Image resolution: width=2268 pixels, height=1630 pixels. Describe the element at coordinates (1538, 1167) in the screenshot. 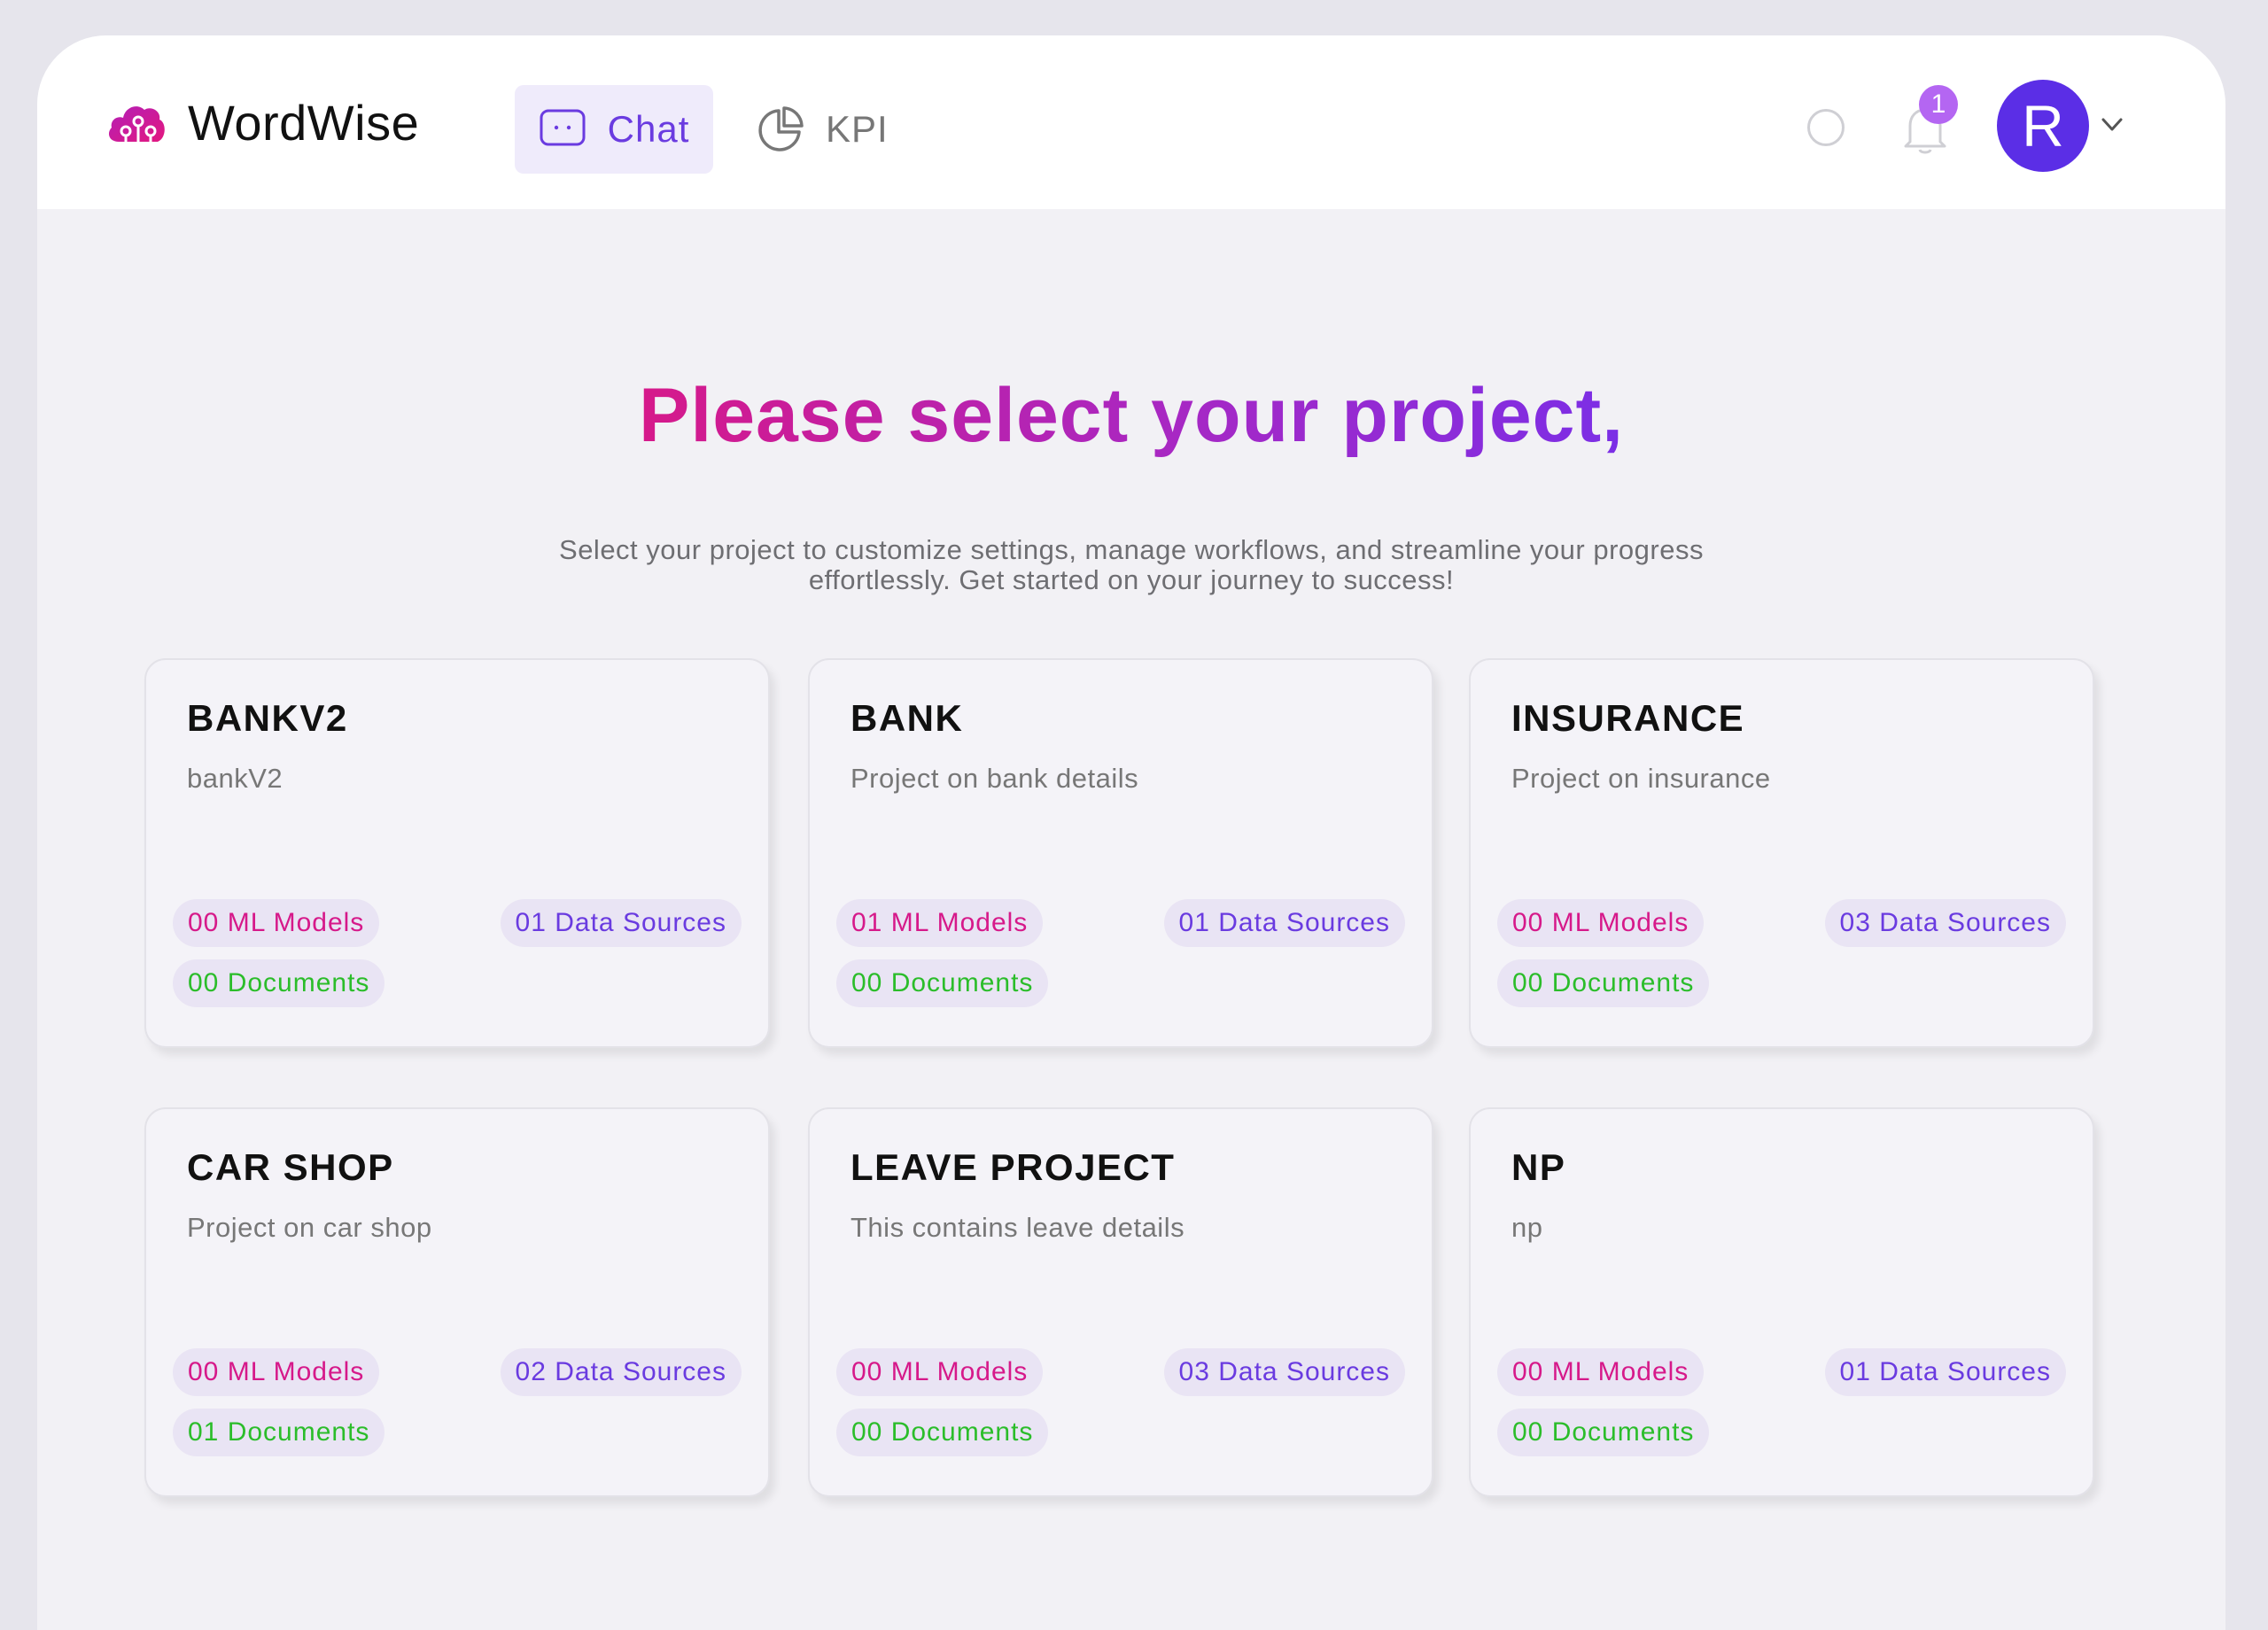

I see `project-name: NP` at that location.